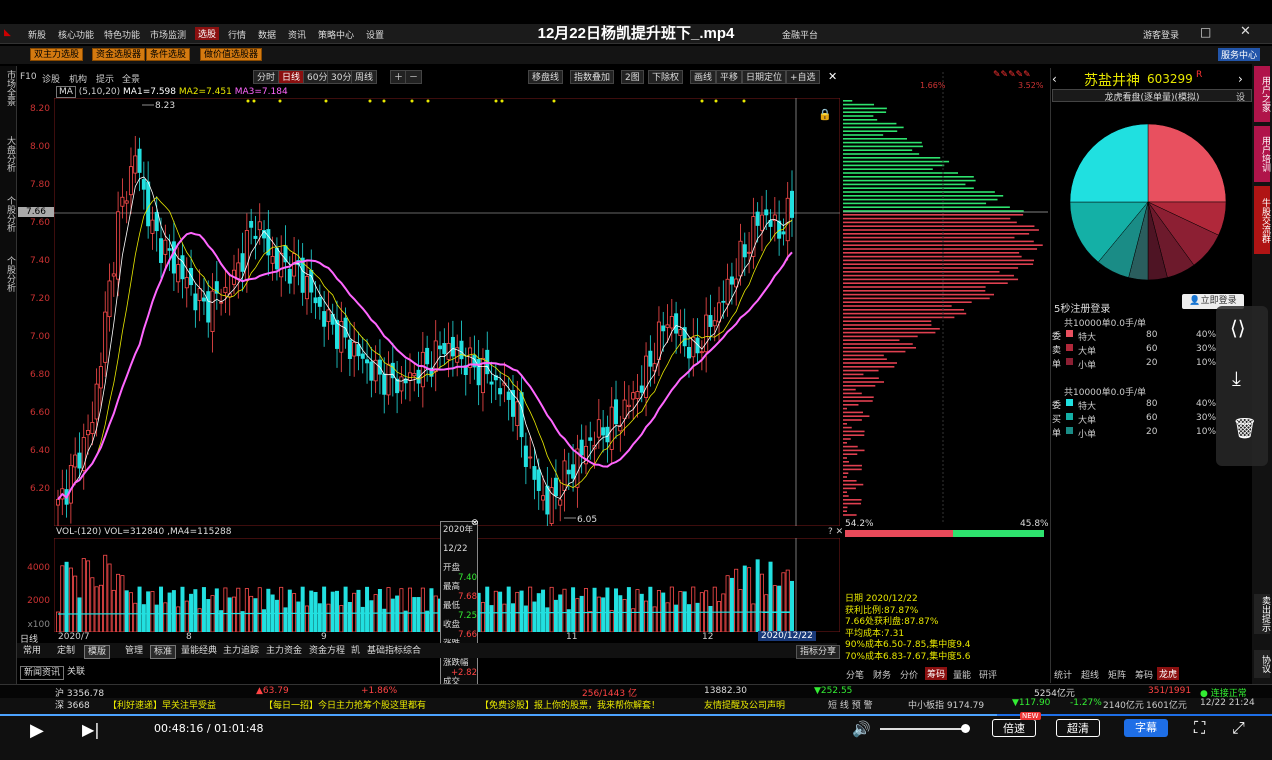 The width and height of the screenshot is (1272, 760). I want to click on chip-tab-finance: 财务, so click(882, 674).